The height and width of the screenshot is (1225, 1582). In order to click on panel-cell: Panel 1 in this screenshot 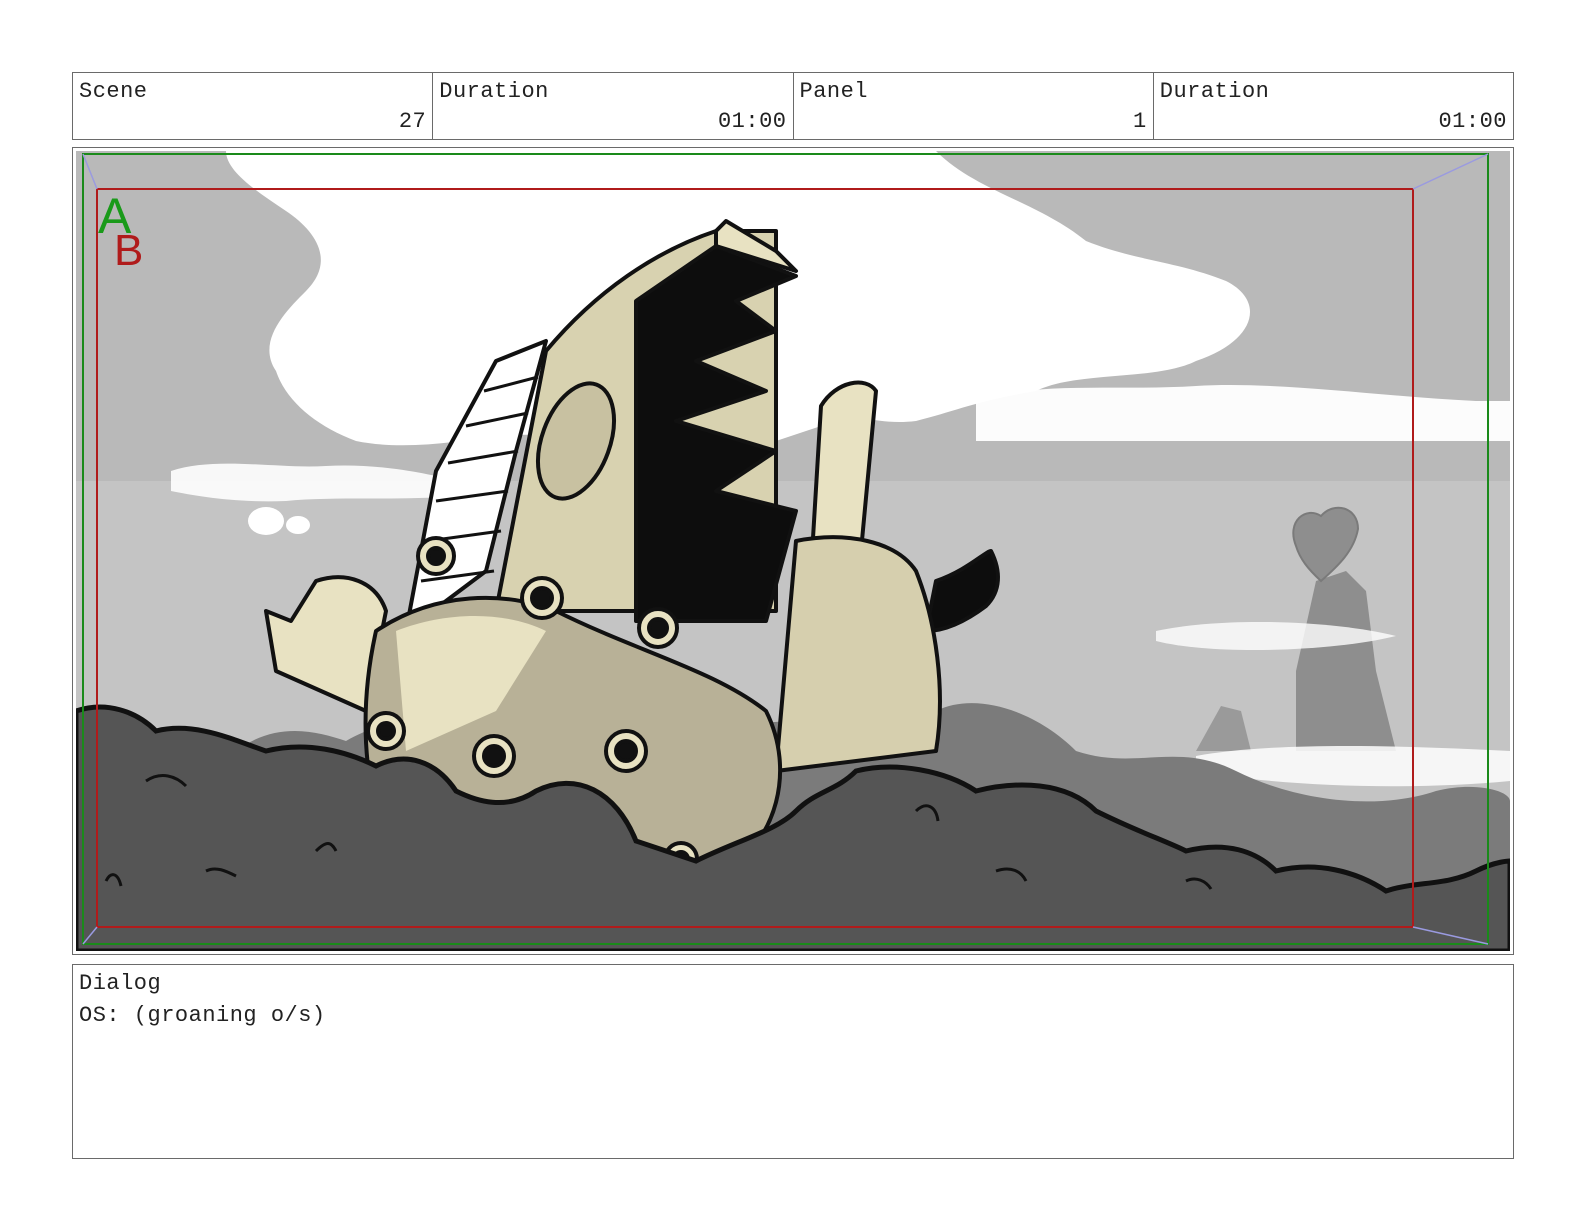, I will do `click(974, 106)`.